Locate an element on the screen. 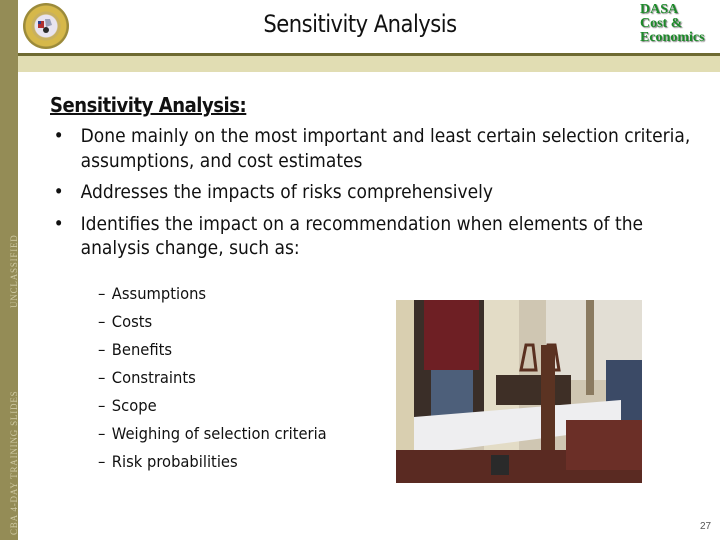 The image size is (720, 540). beam-test-photo is located at coordinates (519, 391).